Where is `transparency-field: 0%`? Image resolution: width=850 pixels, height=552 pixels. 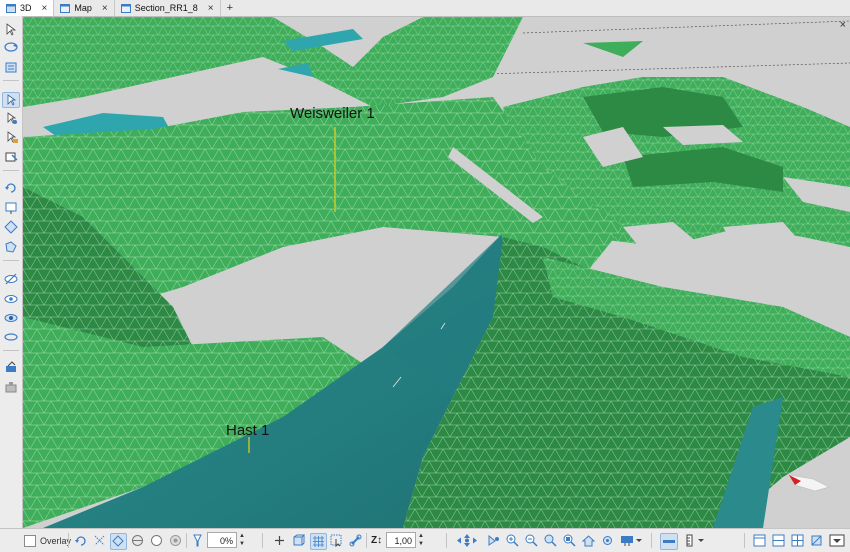 transparency-field: 0% is located at coordinates (222, 540).